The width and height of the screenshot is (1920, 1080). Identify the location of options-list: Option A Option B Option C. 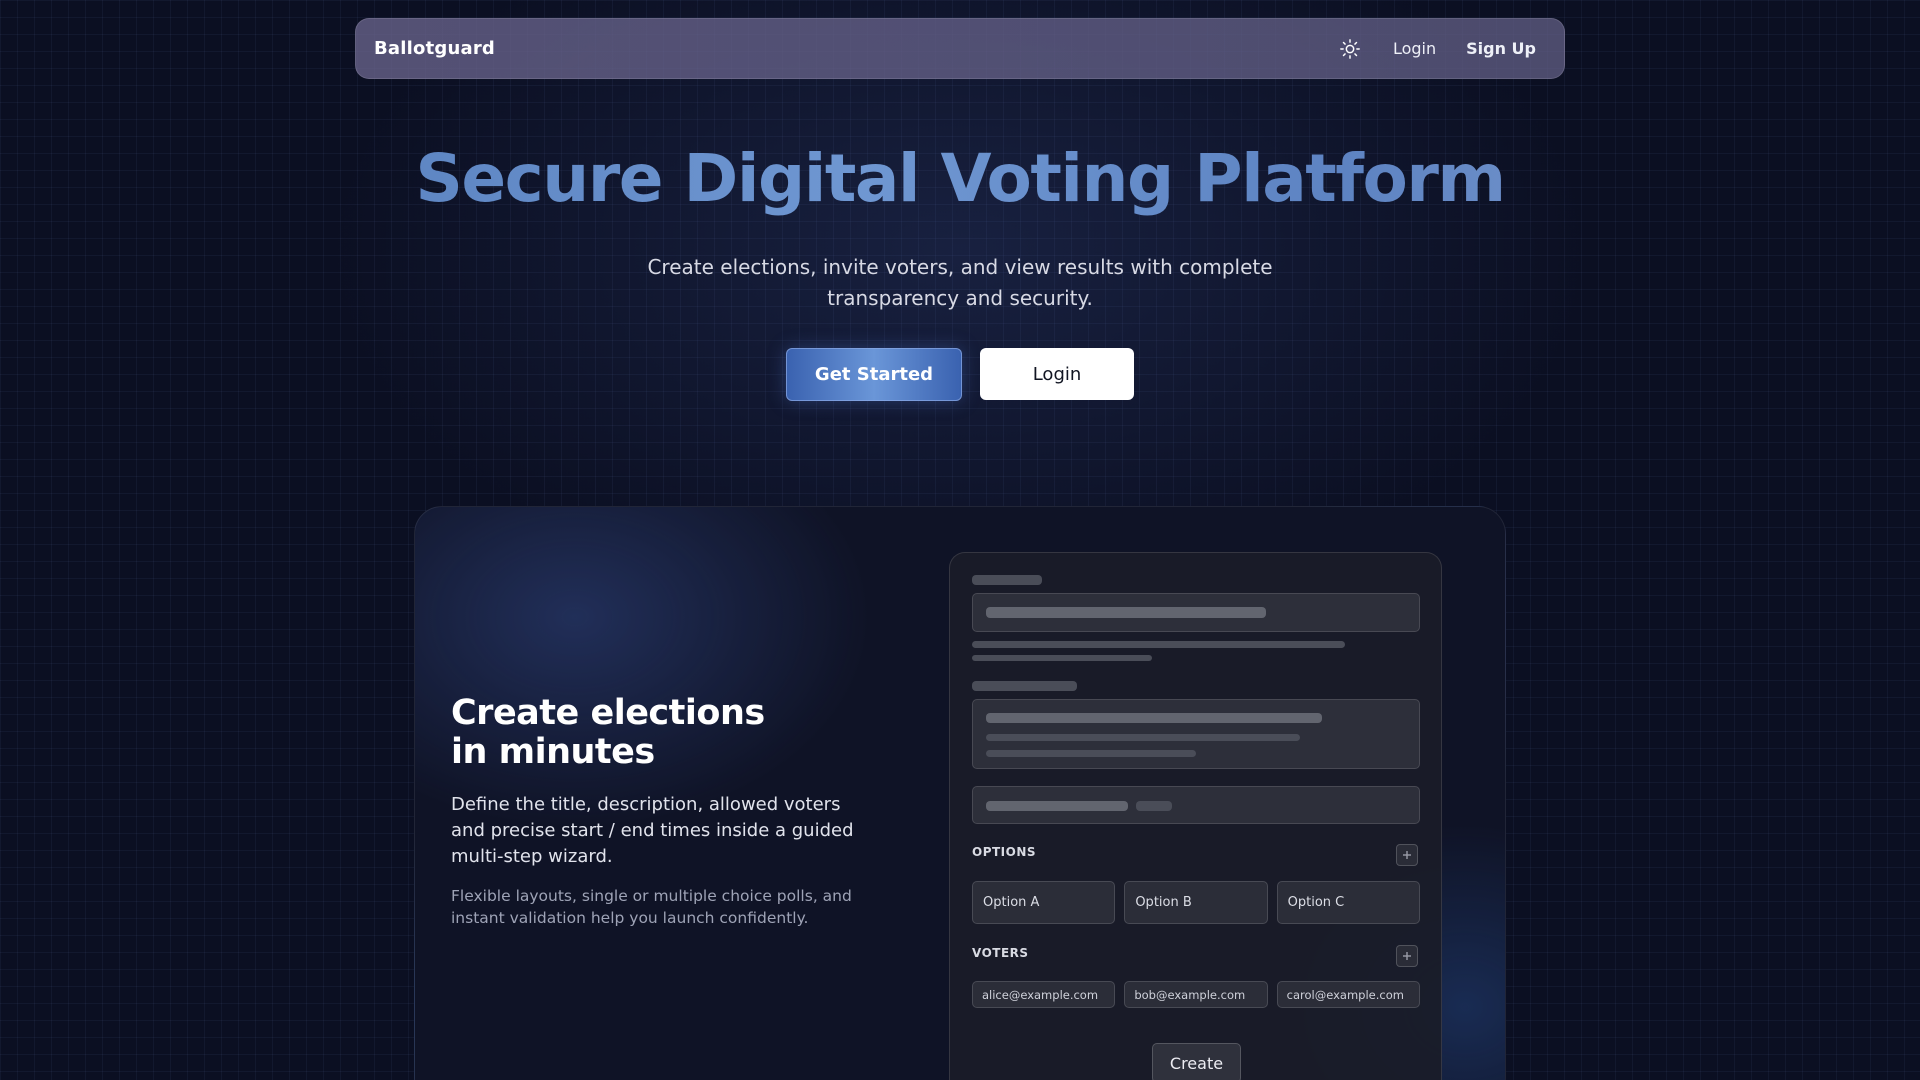
(1196, 902).